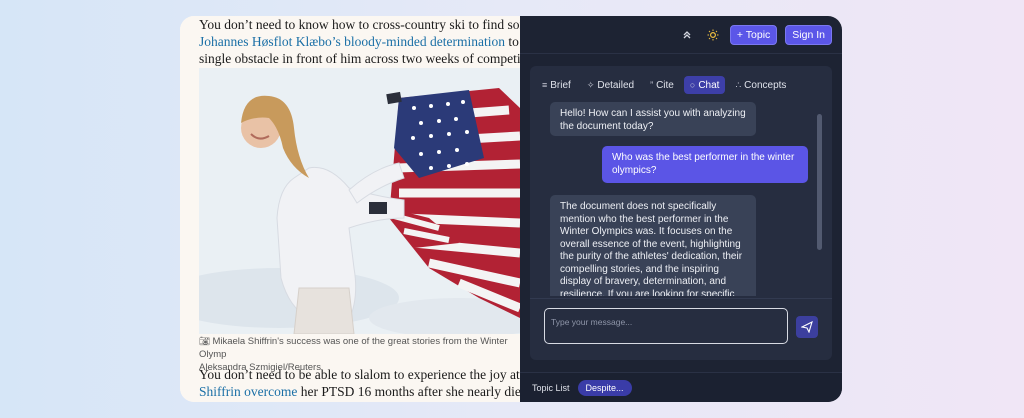 The height and width of the screenshot is (418, 1024). I want to click on chat-scrollbar, so click(819, 182).